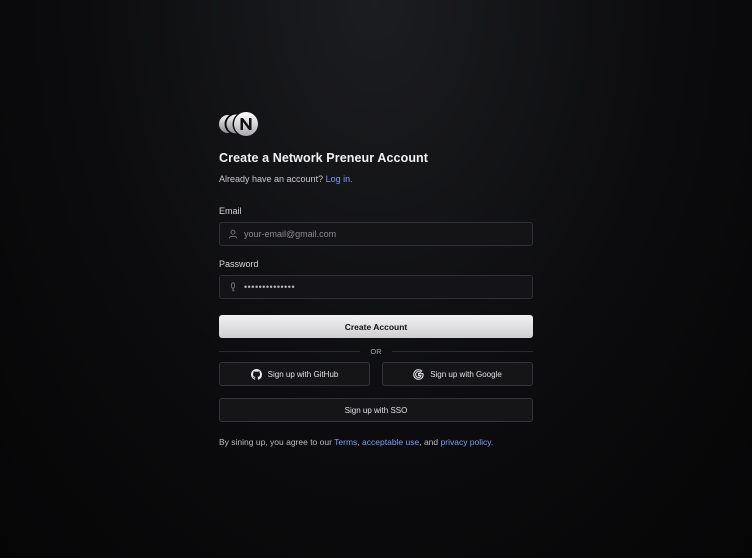 The height and width of the screenshot is (558, 752). Describe the element at coordinates (290, 234) in the screenshot. I see `email-placeholder: your-email@gmail.com` at that location.